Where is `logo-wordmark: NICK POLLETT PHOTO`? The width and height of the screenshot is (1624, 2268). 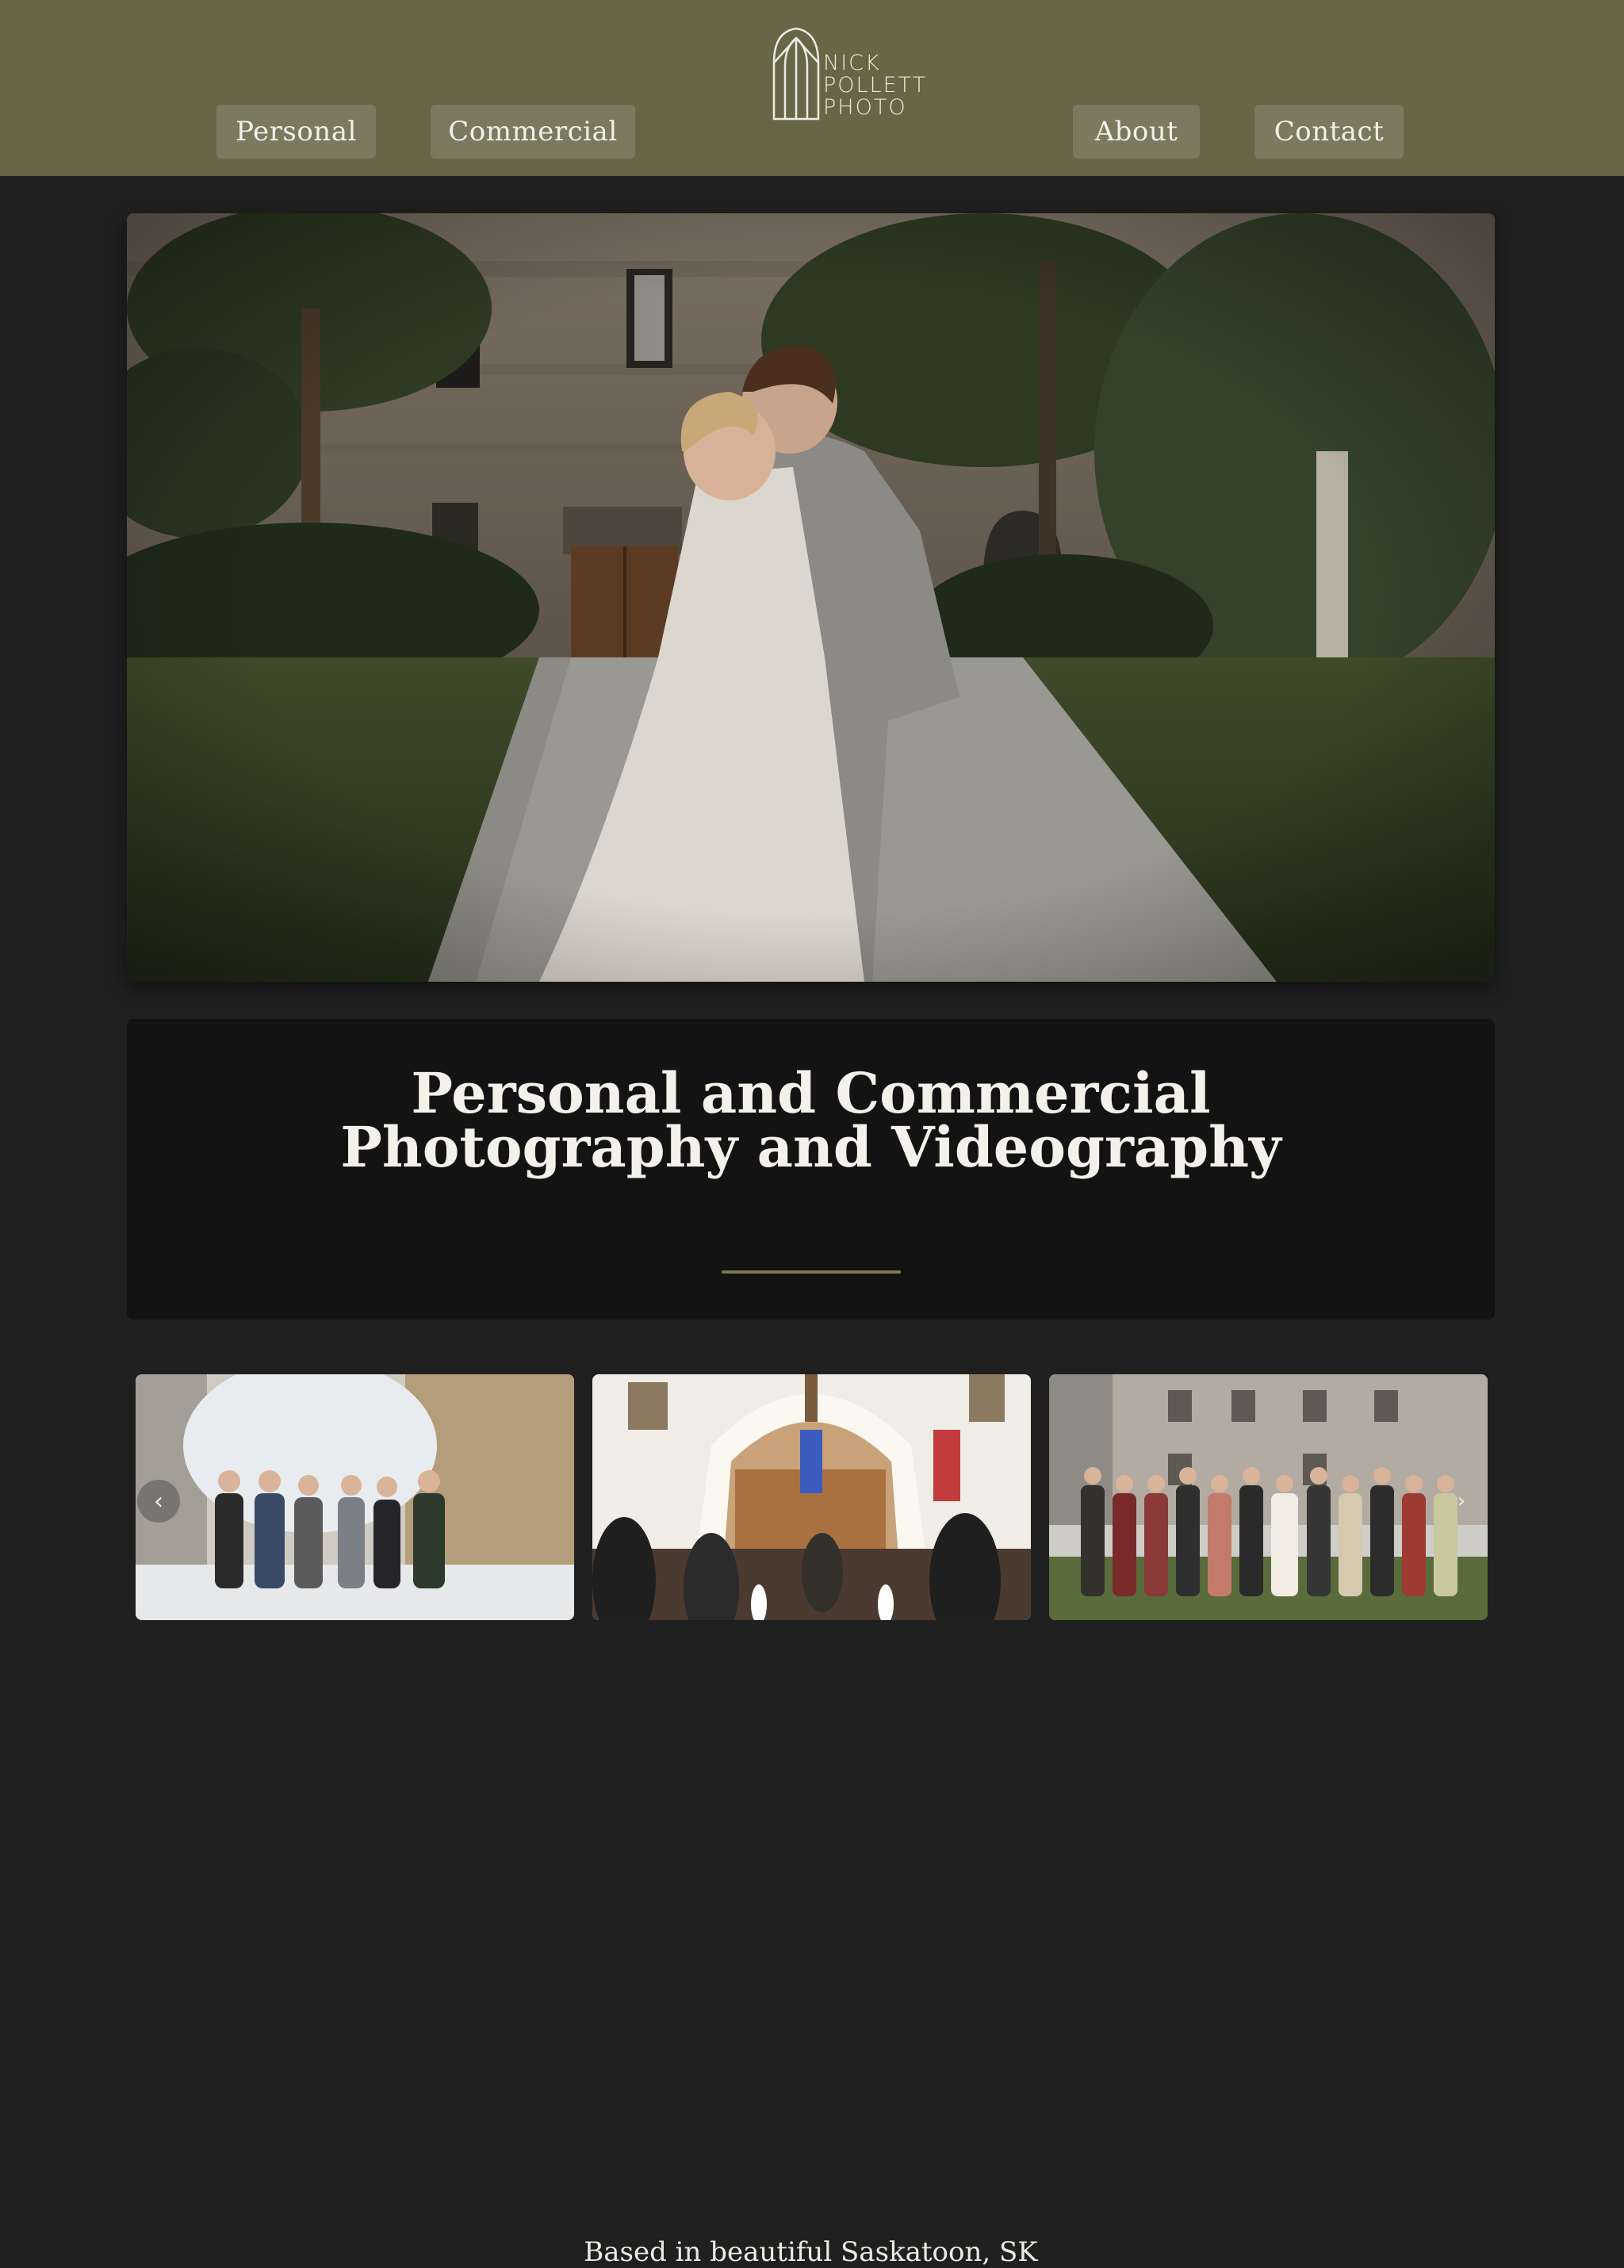
logo-wordmark: NICK POLLETT PHOTO is located at coordinates (875, 85).